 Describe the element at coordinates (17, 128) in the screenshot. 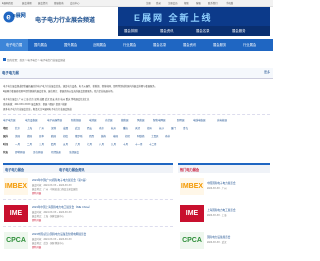

I see `category-link: 北京` at that location.